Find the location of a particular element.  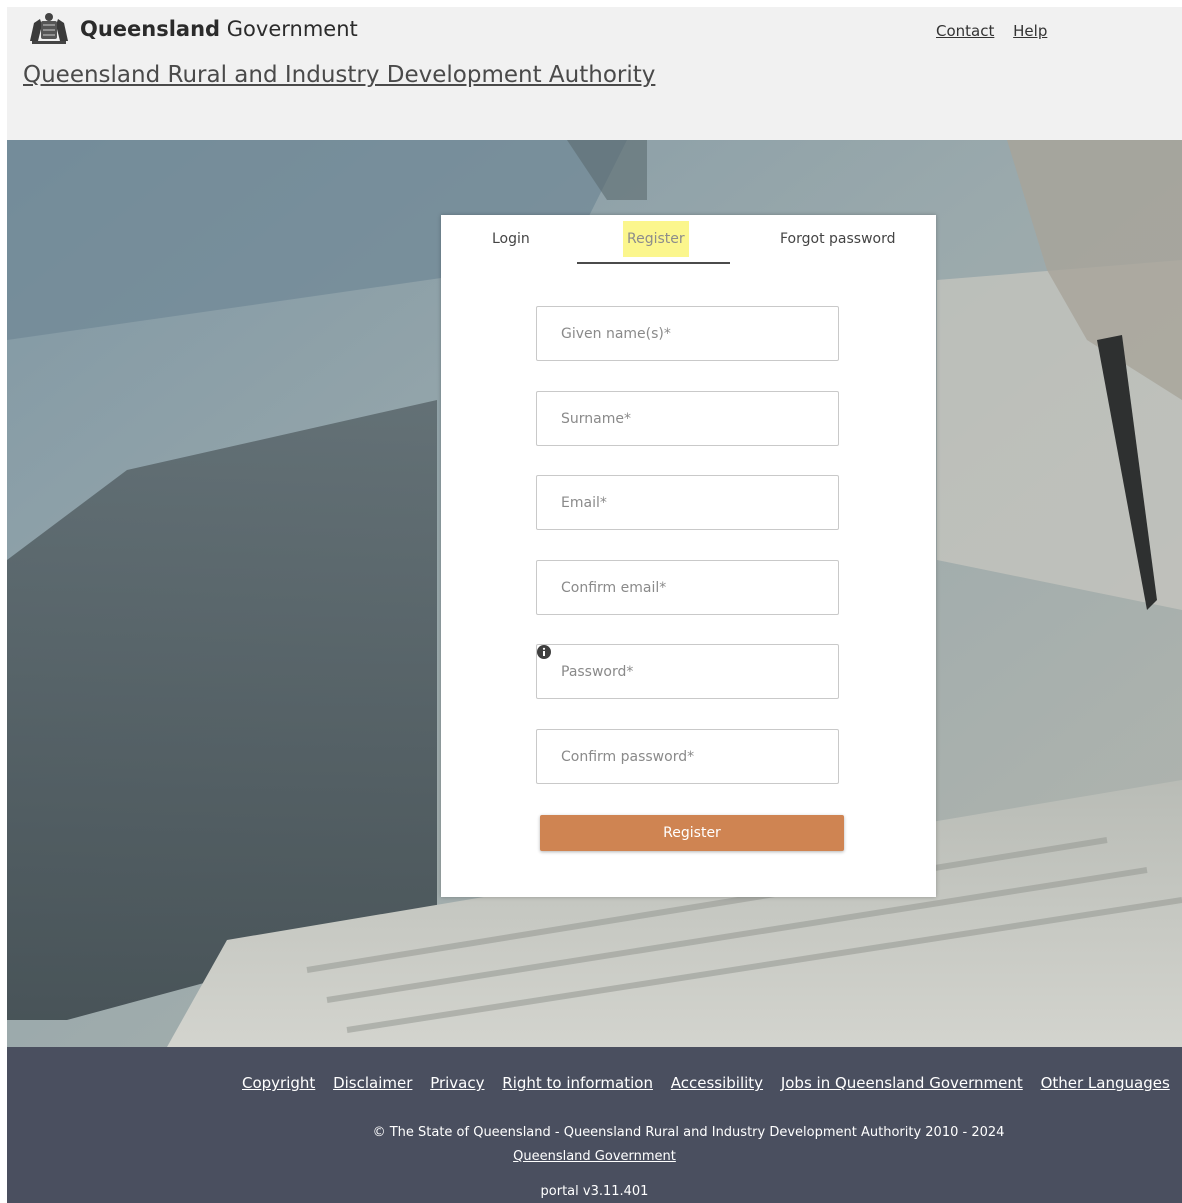

password-input is located at coordinates (691, 671).